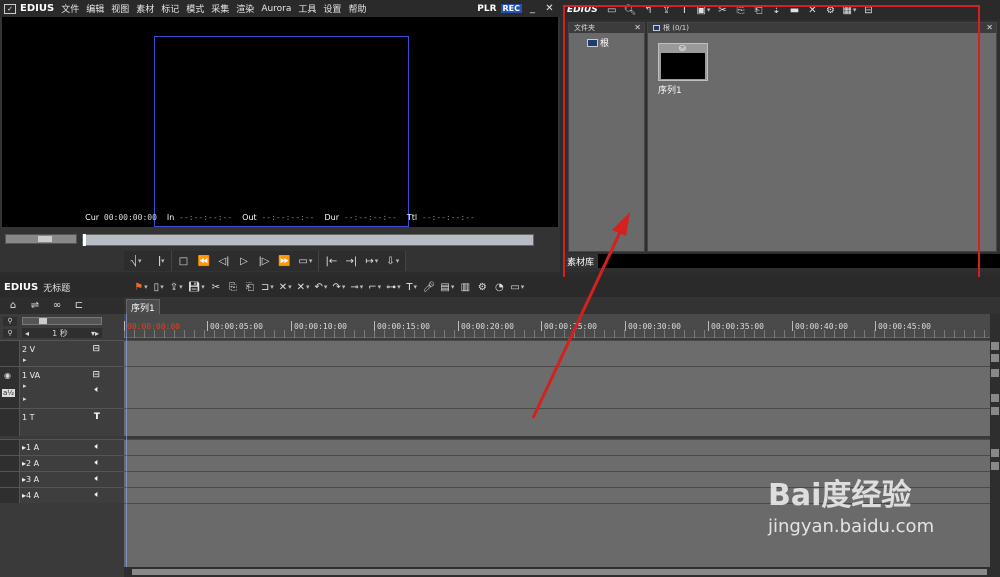 This screenshot has width=1000, height=577. What do you see at coordinates (62, 321) in the screenshot?
I see `zoom-slider` at bounding box center [62, 321].